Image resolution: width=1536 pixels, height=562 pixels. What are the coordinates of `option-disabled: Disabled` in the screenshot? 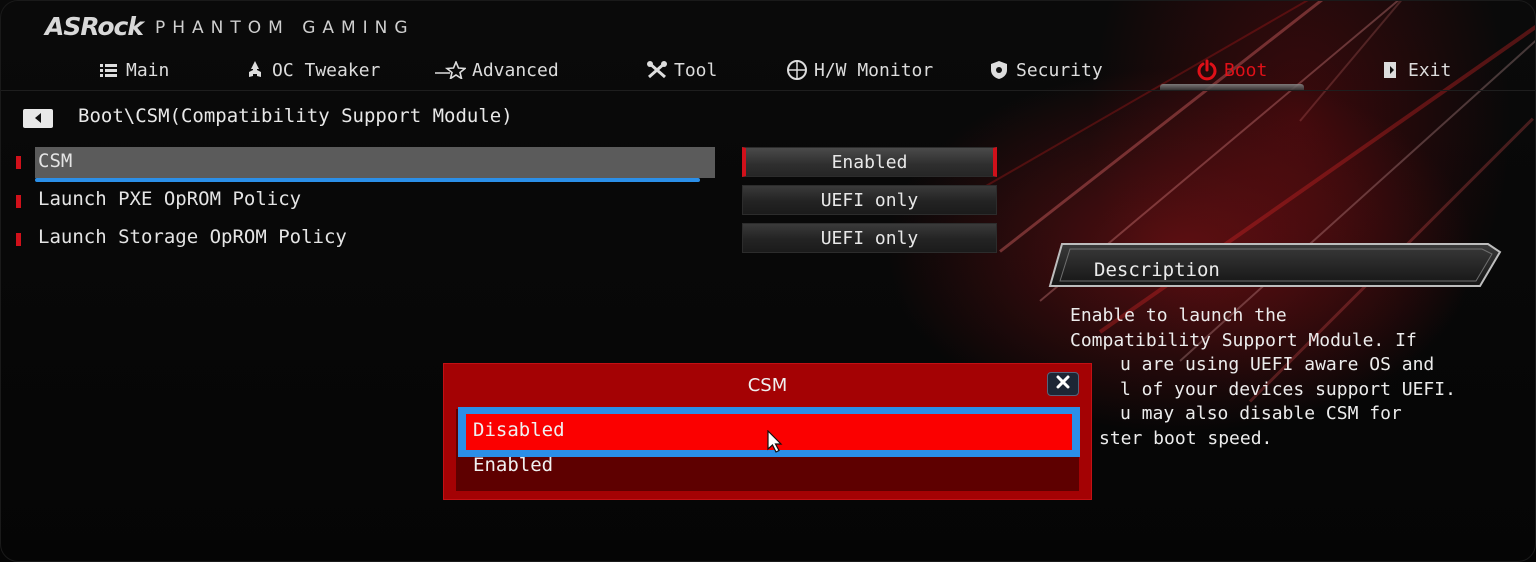 It's located at (519, 430).